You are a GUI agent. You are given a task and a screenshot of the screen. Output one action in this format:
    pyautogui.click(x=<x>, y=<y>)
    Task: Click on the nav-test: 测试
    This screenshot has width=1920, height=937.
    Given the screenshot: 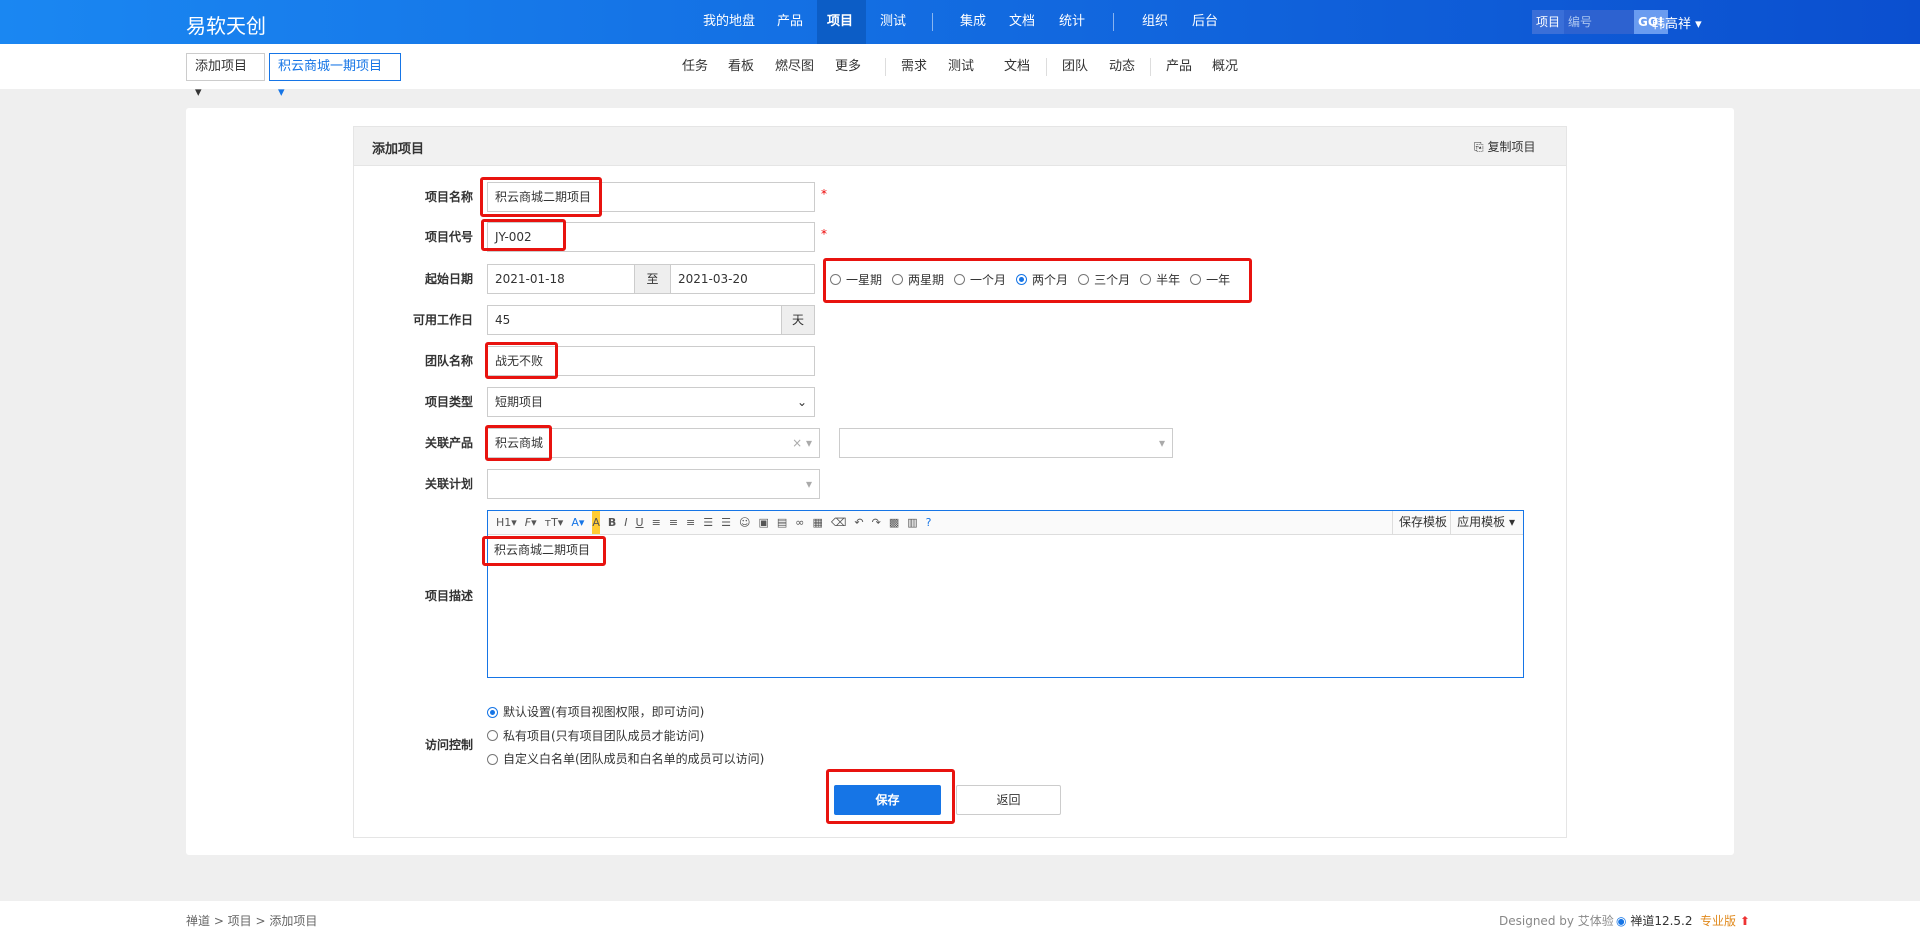 What is the action you would take?
    pyautogui.click(x=893, y=22)
    